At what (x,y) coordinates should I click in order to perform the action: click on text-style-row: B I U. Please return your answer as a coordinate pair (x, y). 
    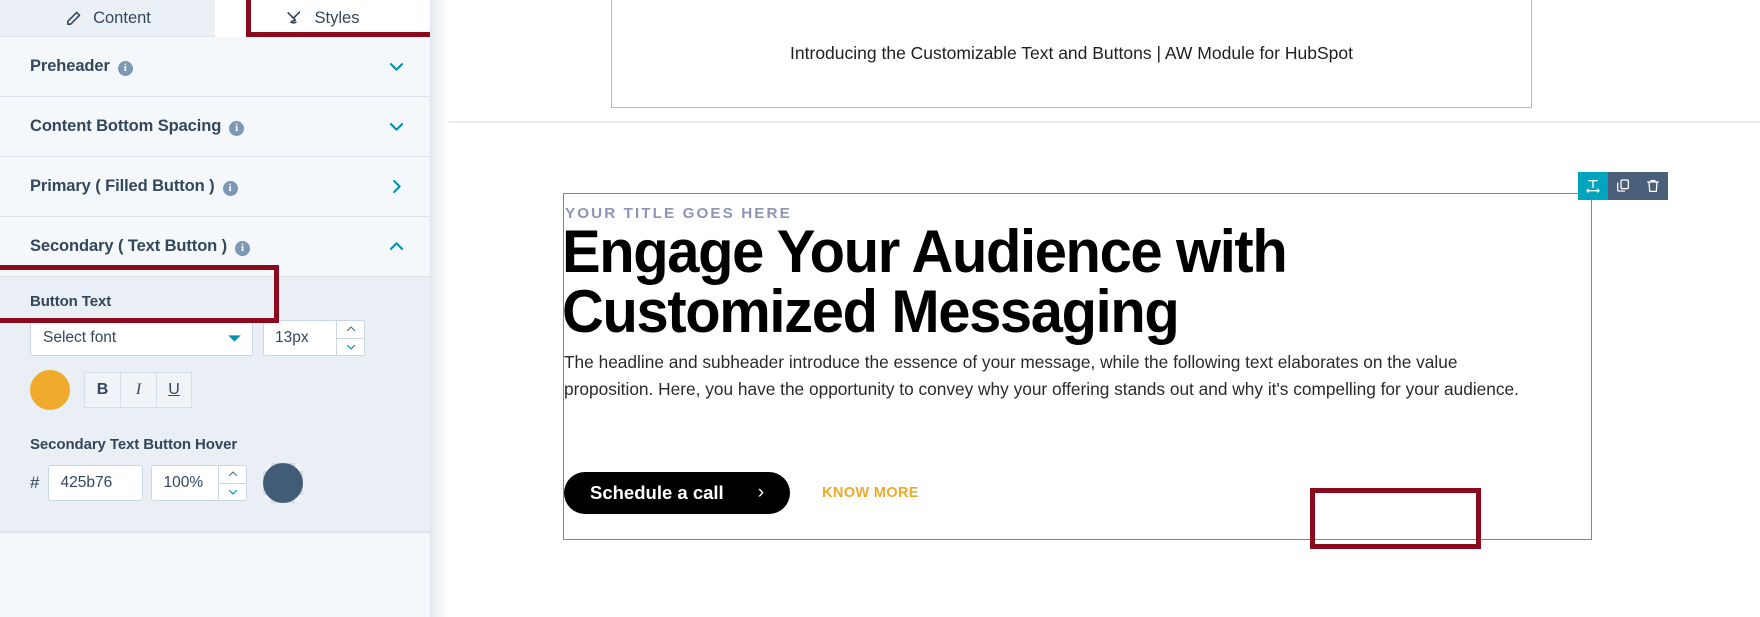
    Looking at the image, I should click on (215, 390).